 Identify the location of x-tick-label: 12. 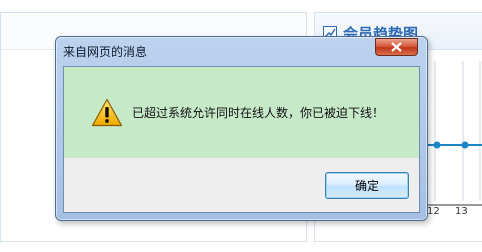
(433, 211).